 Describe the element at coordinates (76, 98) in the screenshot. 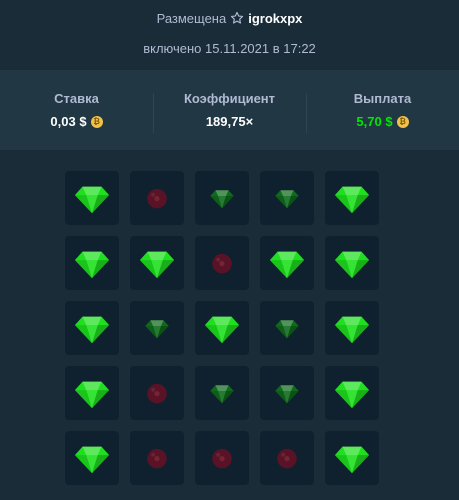

I see `bet-label: Ставка` at that location.